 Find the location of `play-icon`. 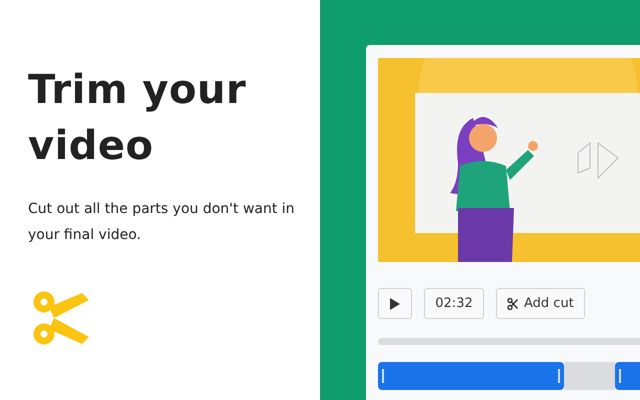

play-icon is located at coordinates (395, 304).